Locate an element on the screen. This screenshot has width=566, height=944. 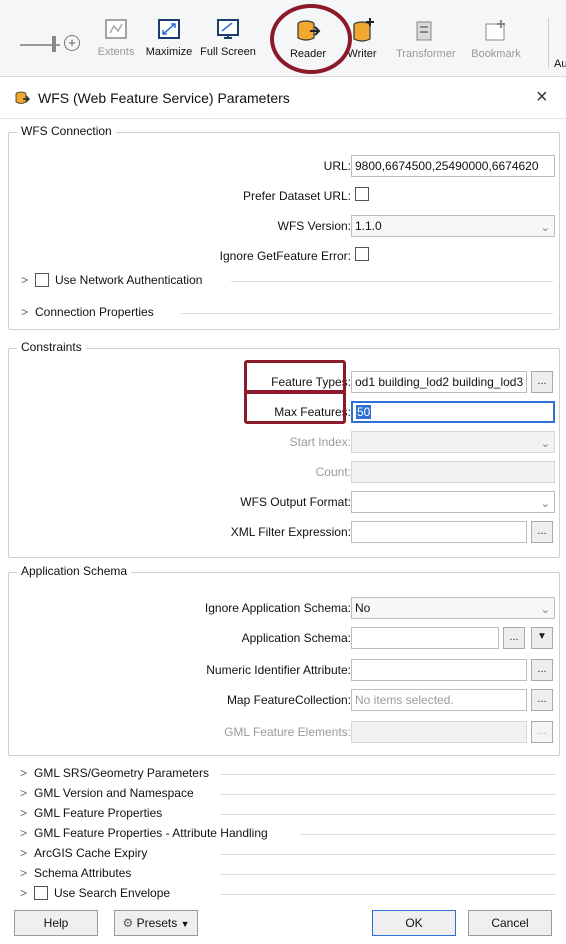
transformer-icon is located at coordinates (424, 31).